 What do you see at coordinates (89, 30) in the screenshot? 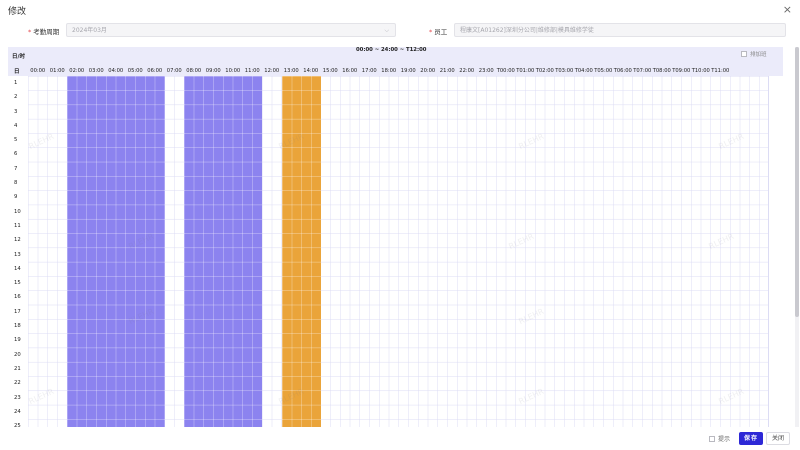
I see `period-value: 2024年03月` at bounding box center [89, 30].